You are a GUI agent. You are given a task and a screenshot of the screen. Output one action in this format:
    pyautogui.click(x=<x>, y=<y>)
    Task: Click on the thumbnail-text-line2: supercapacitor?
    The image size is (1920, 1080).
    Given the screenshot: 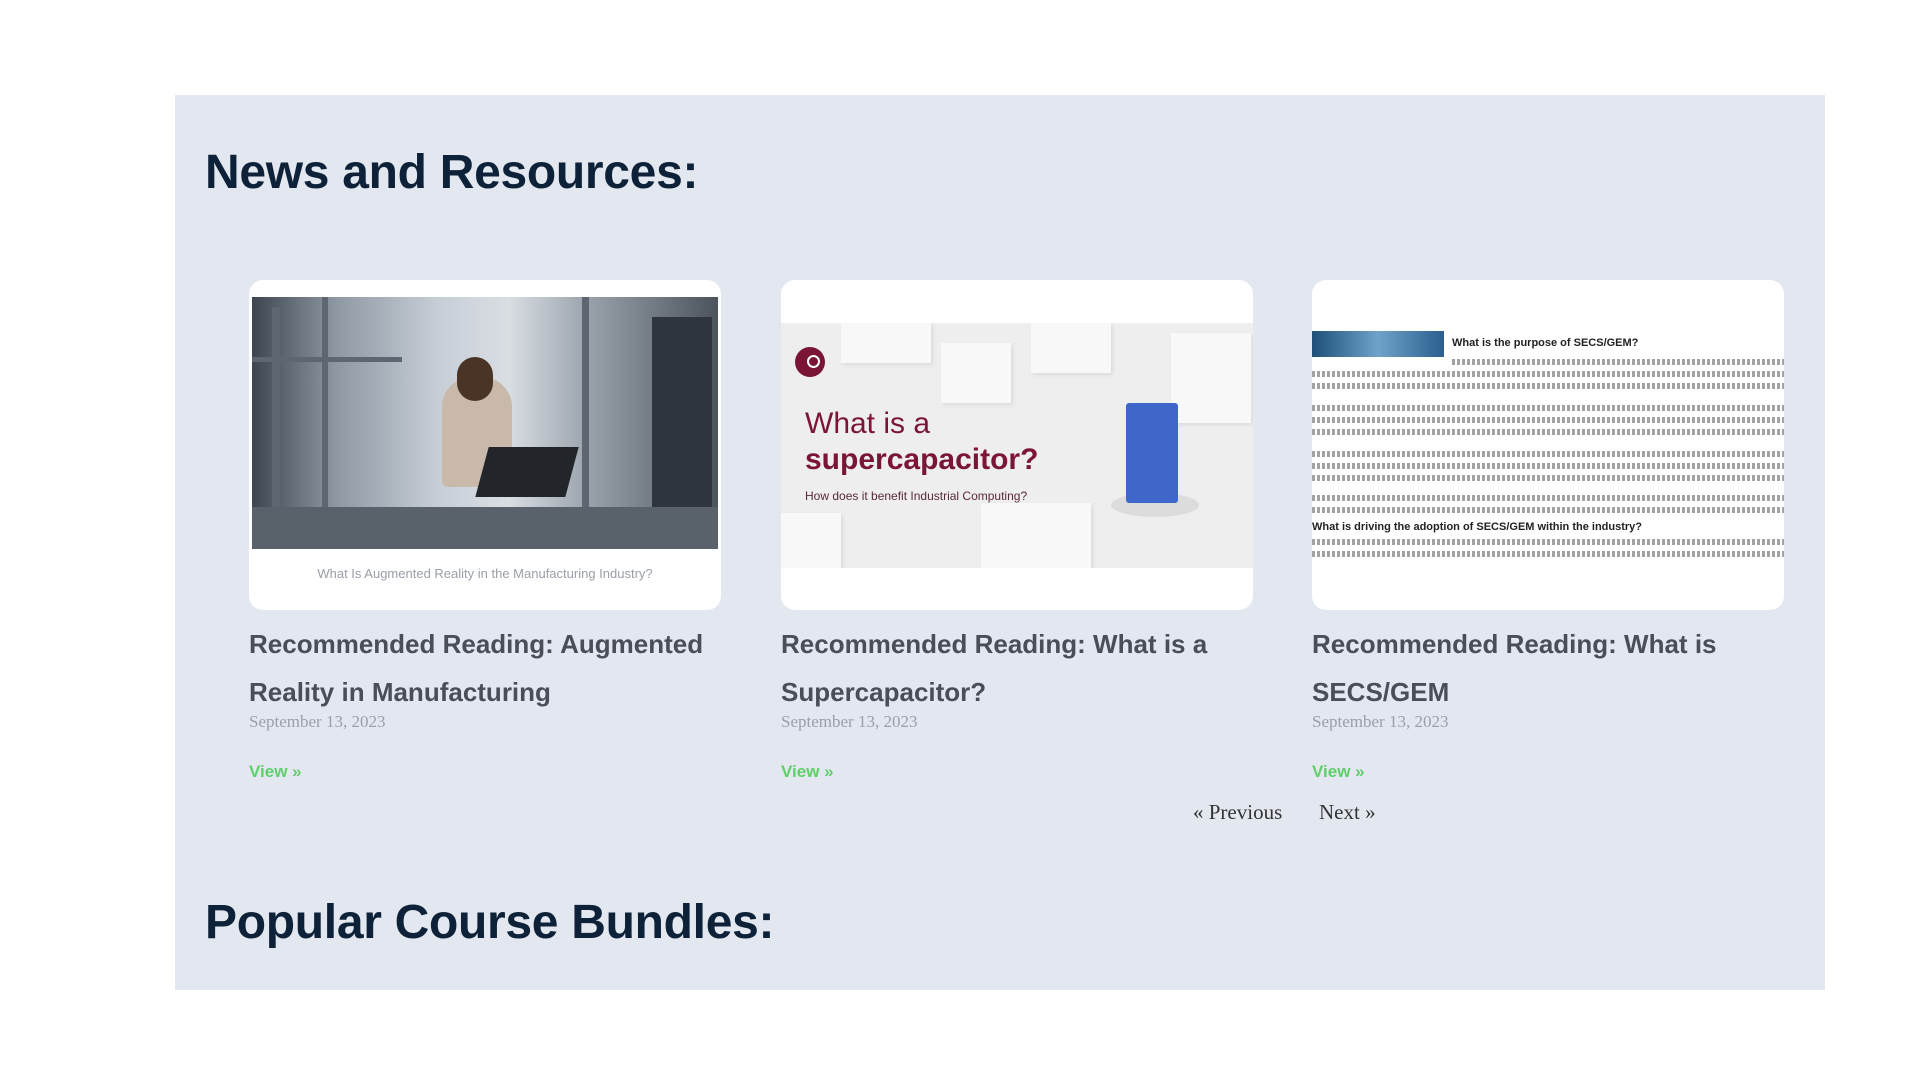 What is the action you would take?
    pyautogui.click(x=922, y=459)
    